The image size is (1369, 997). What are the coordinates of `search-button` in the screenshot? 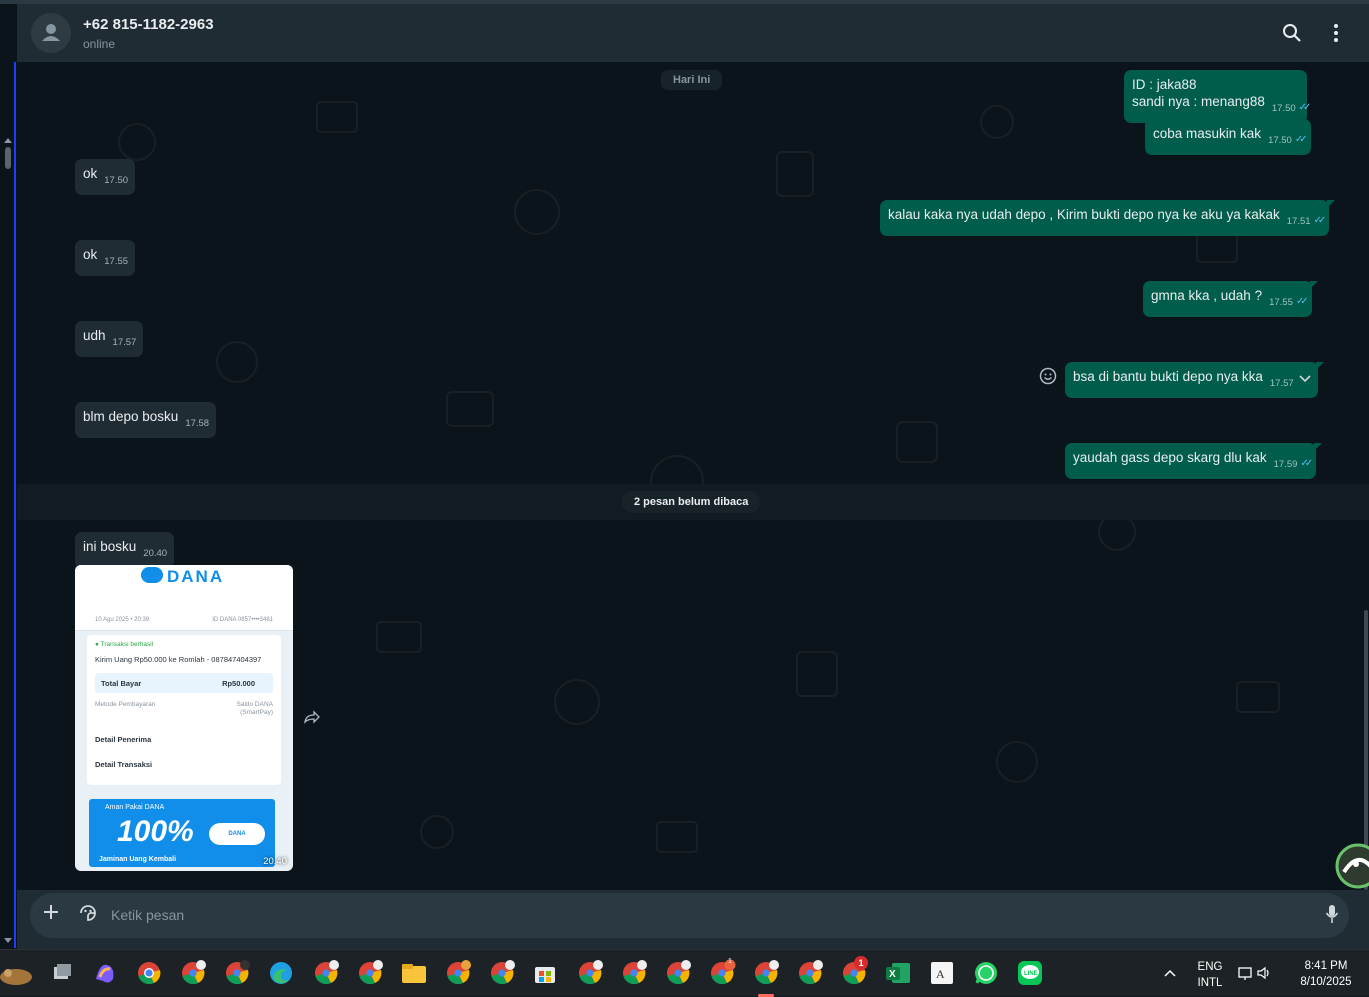 It's located at (1292, 33).